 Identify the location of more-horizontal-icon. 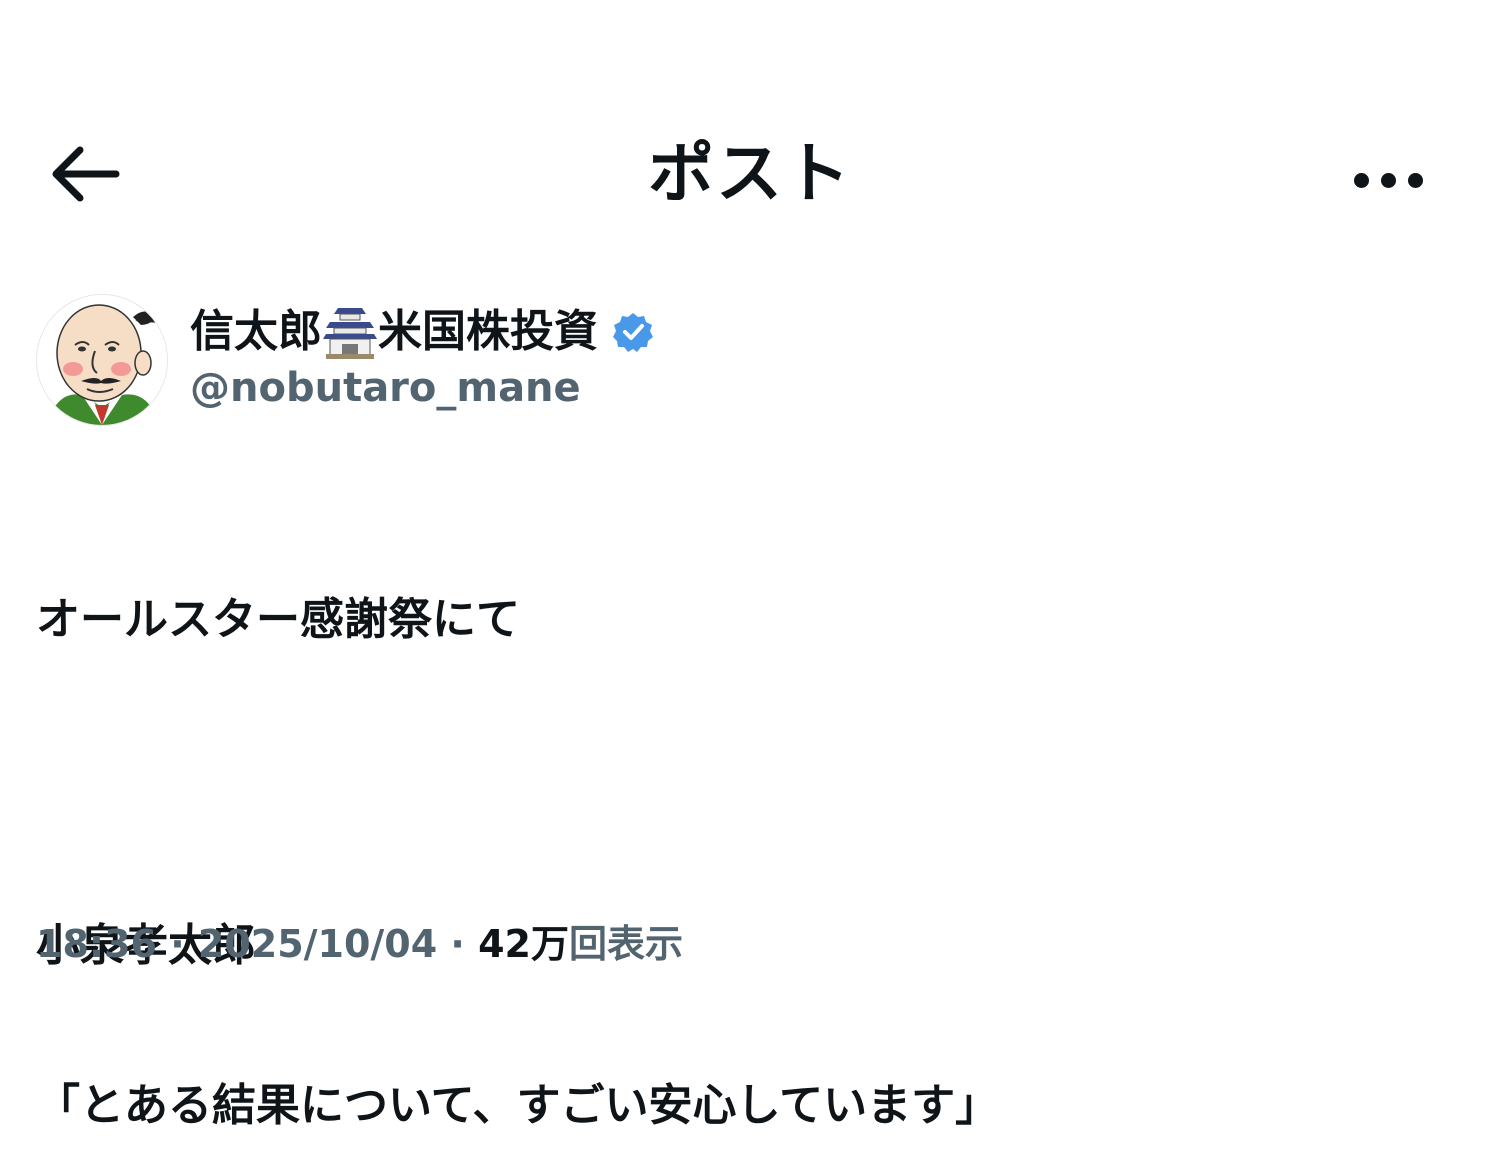
(1388, 180).